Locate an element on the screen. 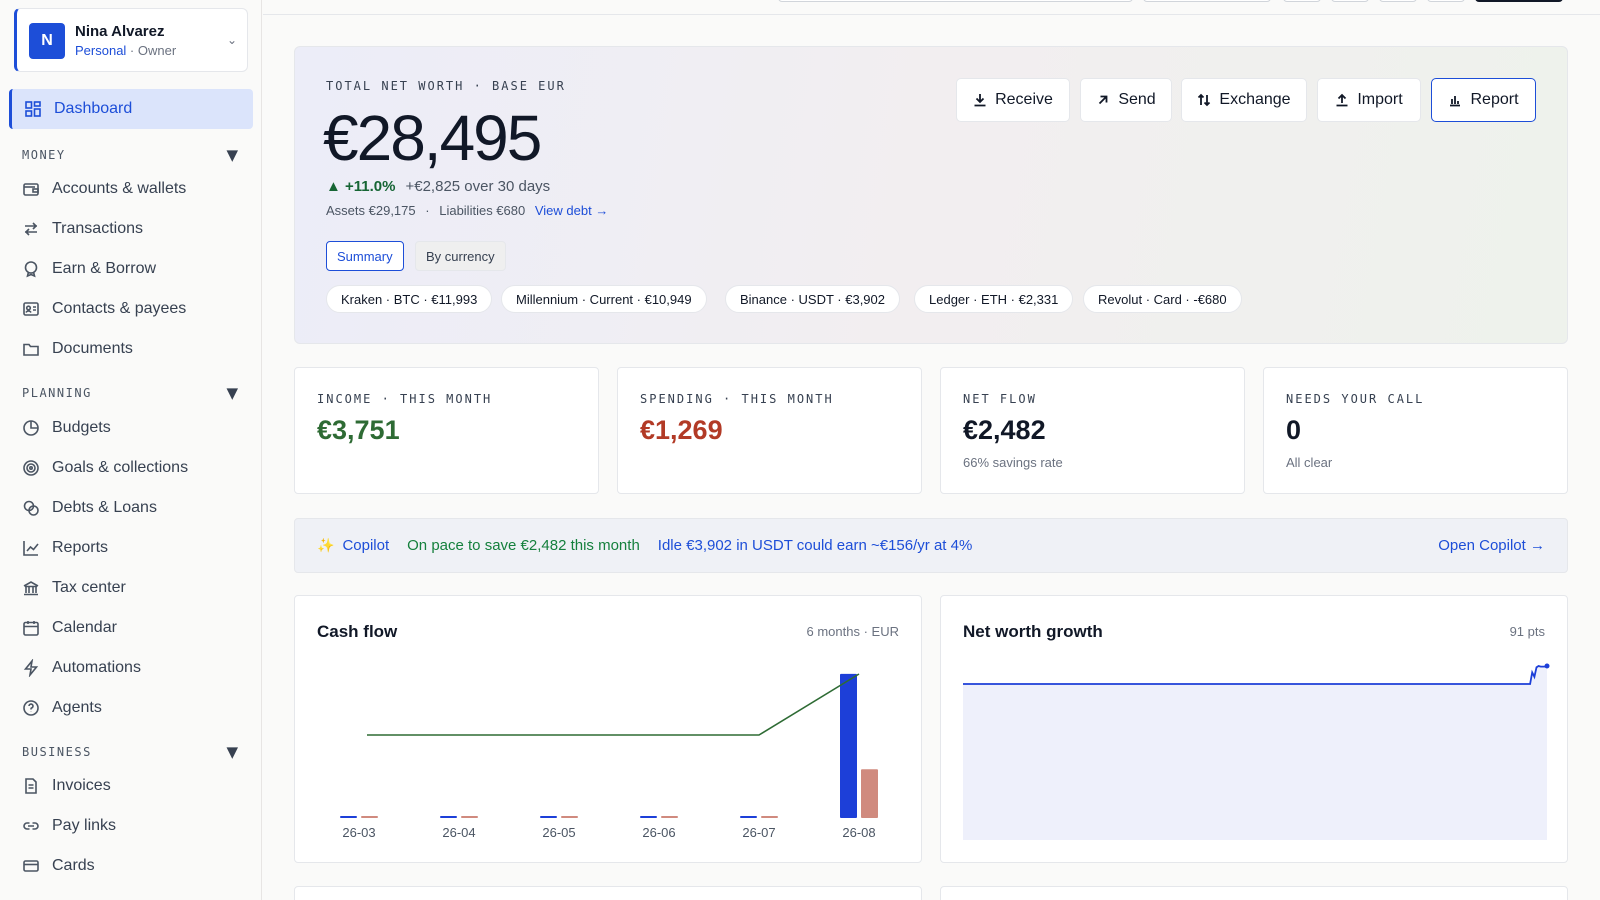  link-icon is located at coordinates (31, 826).